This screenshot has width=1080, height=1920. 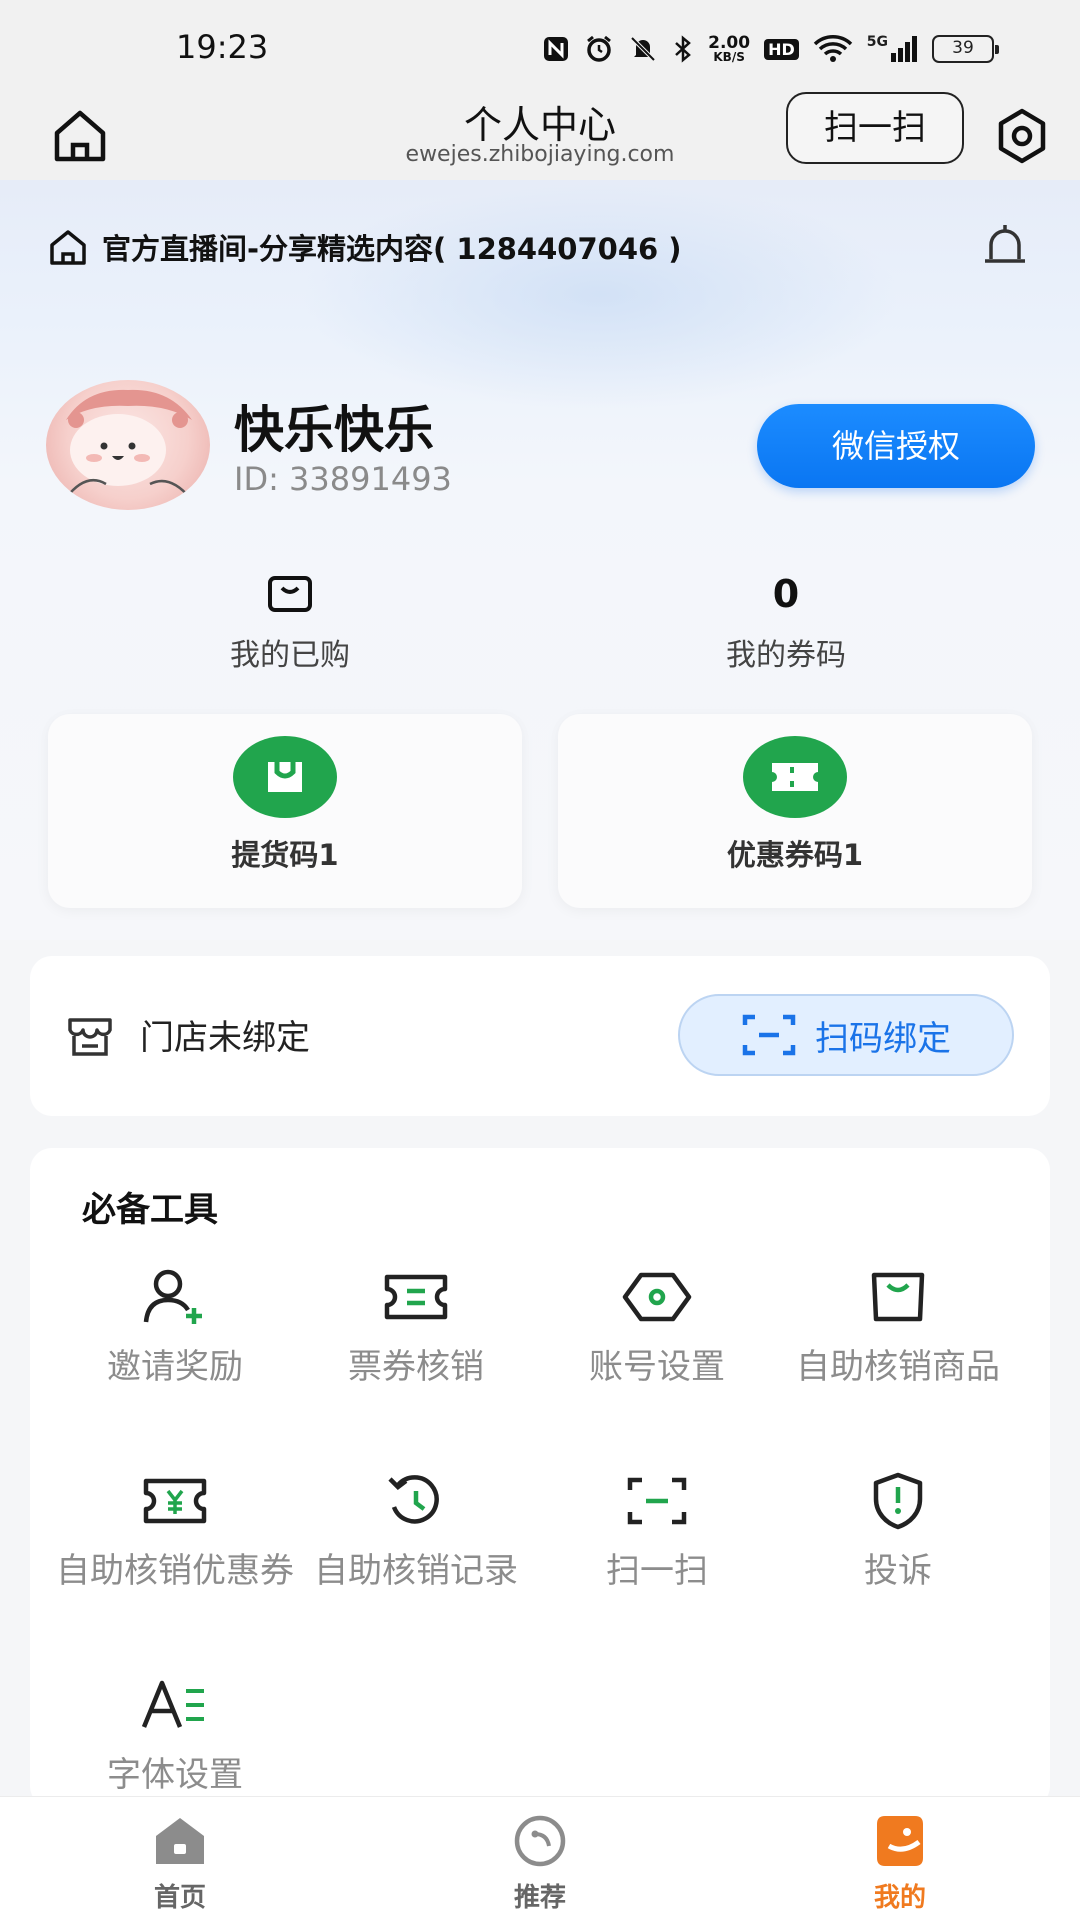 What do you see at coordinates (175, 1529) in the screenshot?
I see `tool-self-redeem-coupon: 自助核销优惠券` at bounding box center [175, 1529].